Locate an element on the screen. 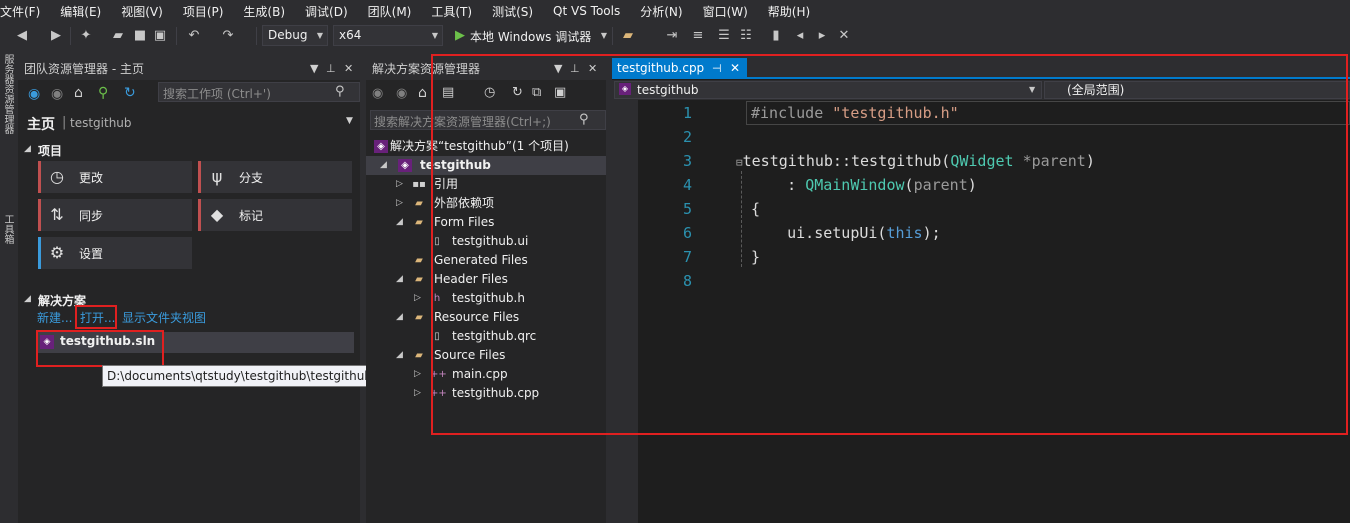 This screenshot has height=523, width=1350. back-icon: ◀ is located at coordinates (22, 36).